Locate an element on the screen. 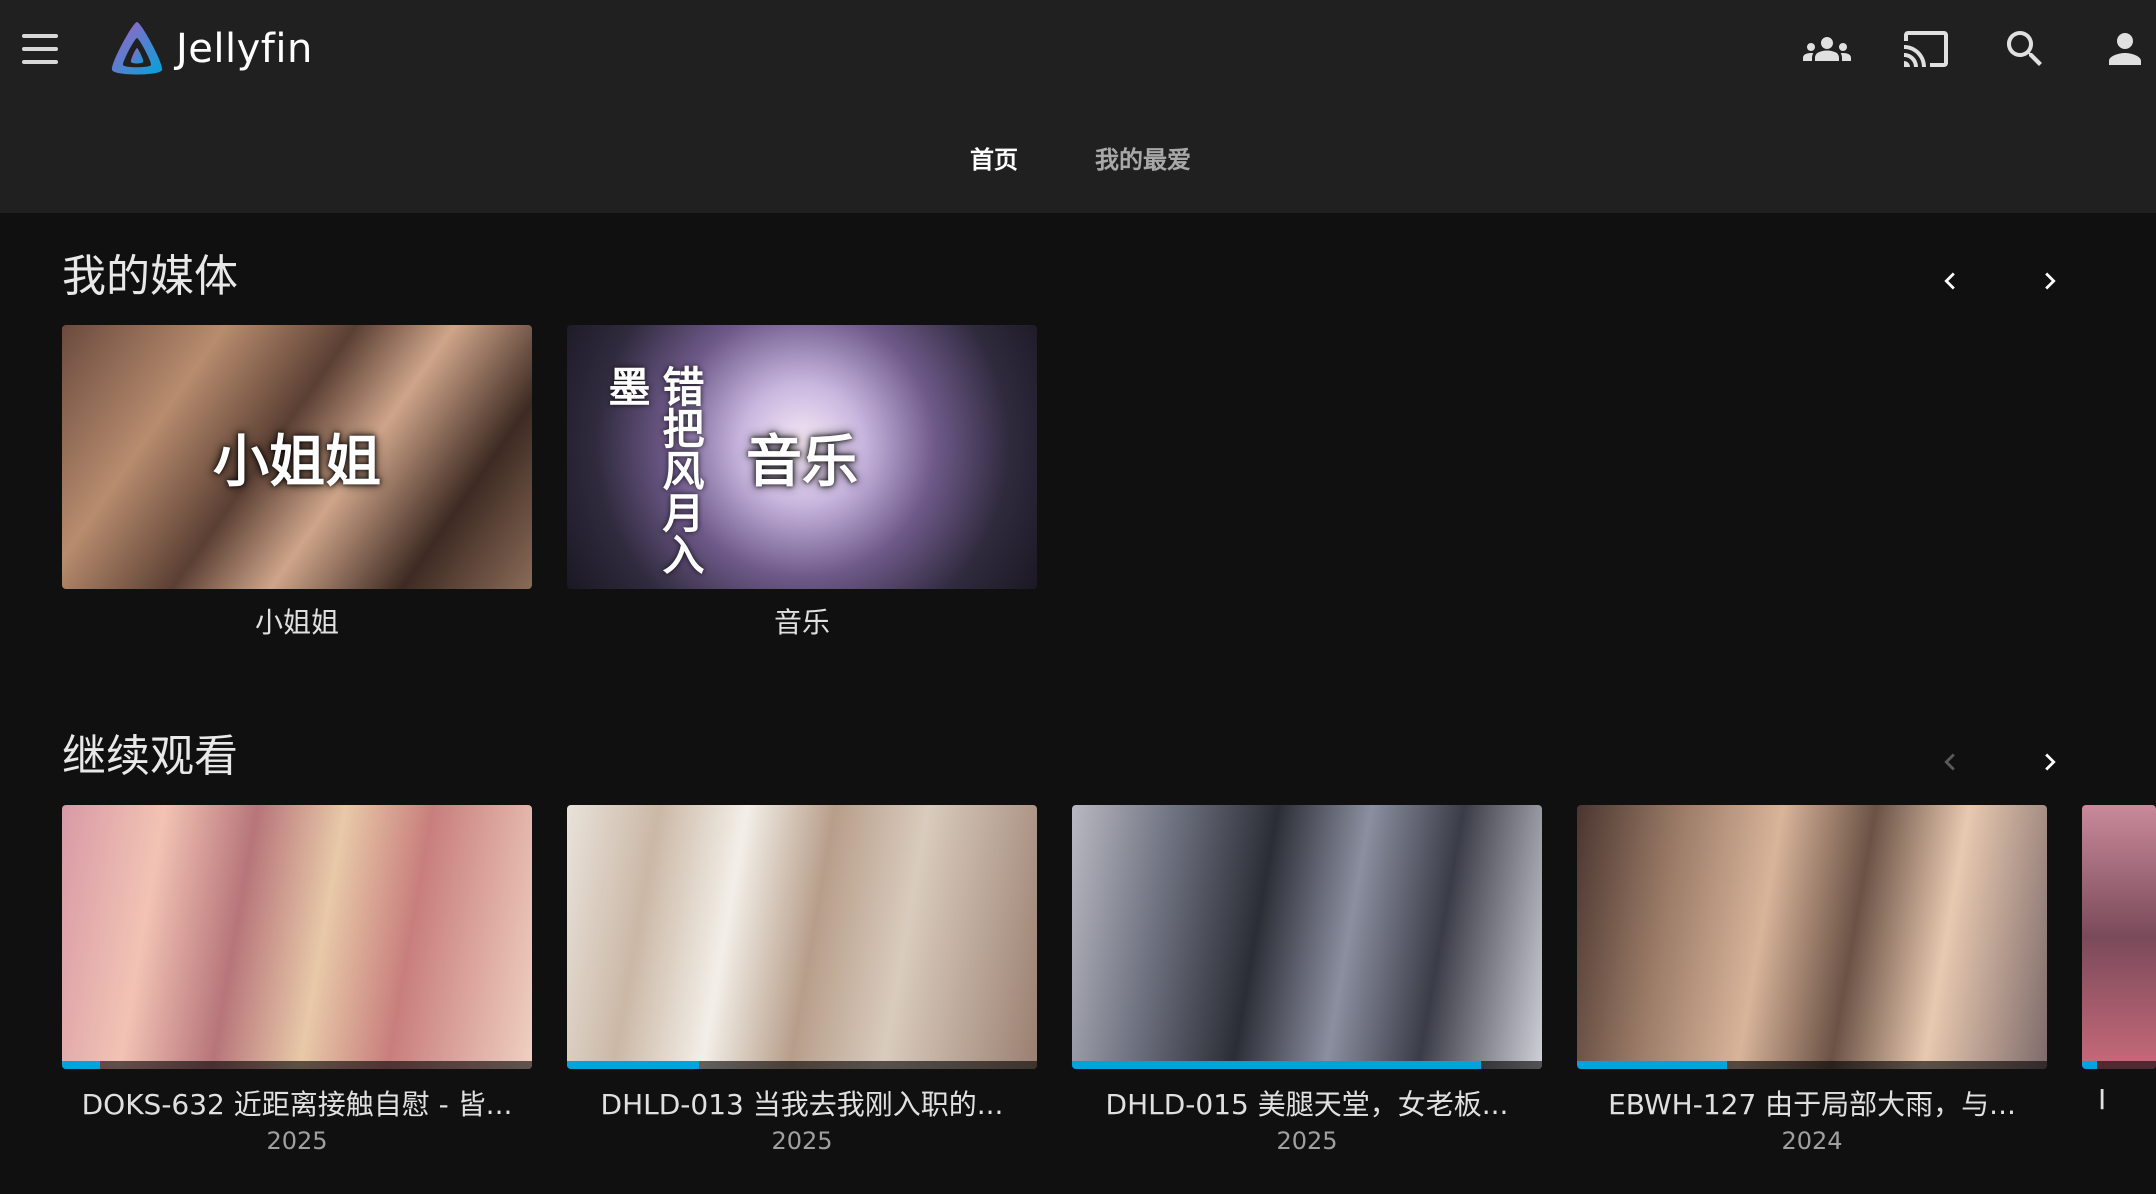 Image resolution: width=2156 pixels, height=1194 pixels. tab-home: 首页 is located at coordinates (994, 157).